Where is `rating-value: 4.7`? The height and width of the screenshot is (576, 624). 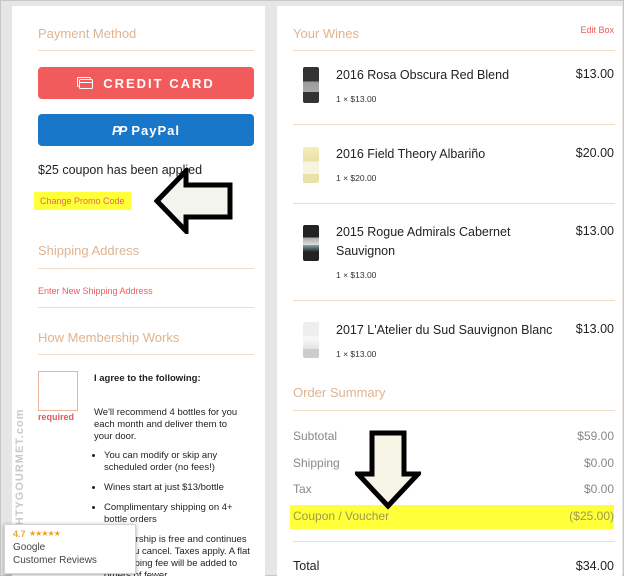
rating-value: 4.7 is located at coordinates (19, 534).